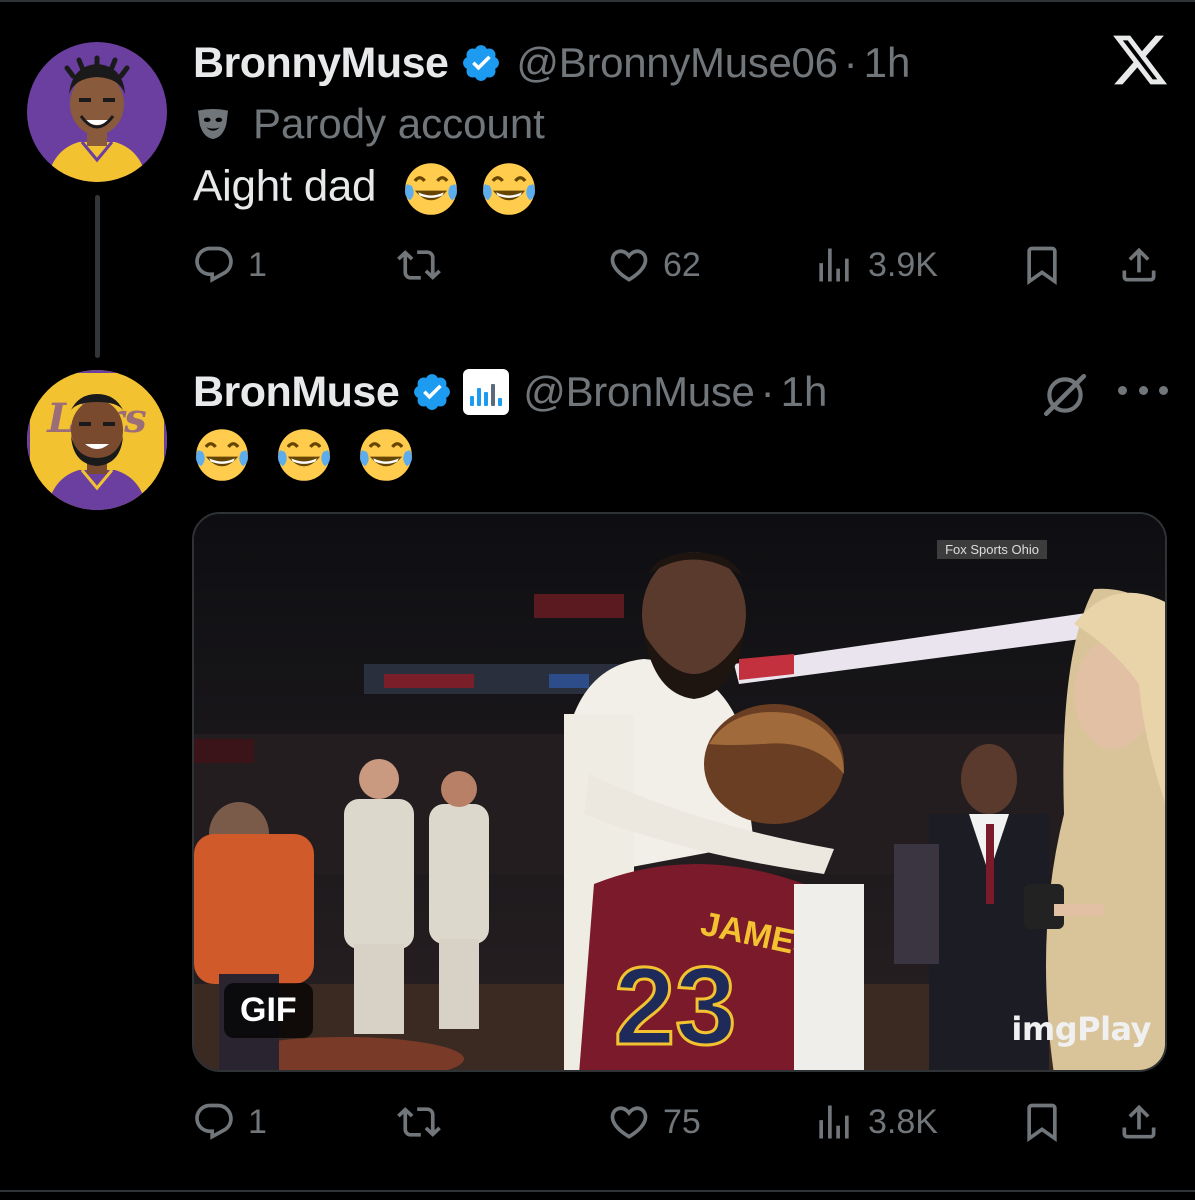  What do you see at coordinates (399, 123) in the screenshot?
I see `parody-label-text: Parody account` at bounding box center [399, 123].